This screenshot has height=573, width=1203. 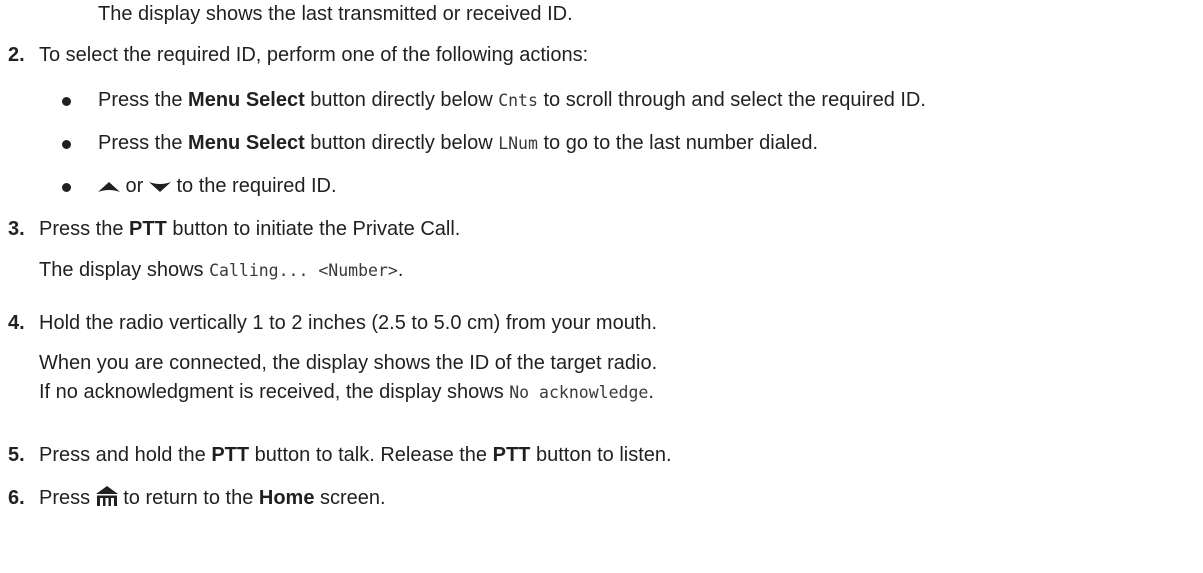 What do you see at coordinates (518, 143) in the screenshot?
I see `softkey-lnum: LNum` at bounding box center [518, 143].